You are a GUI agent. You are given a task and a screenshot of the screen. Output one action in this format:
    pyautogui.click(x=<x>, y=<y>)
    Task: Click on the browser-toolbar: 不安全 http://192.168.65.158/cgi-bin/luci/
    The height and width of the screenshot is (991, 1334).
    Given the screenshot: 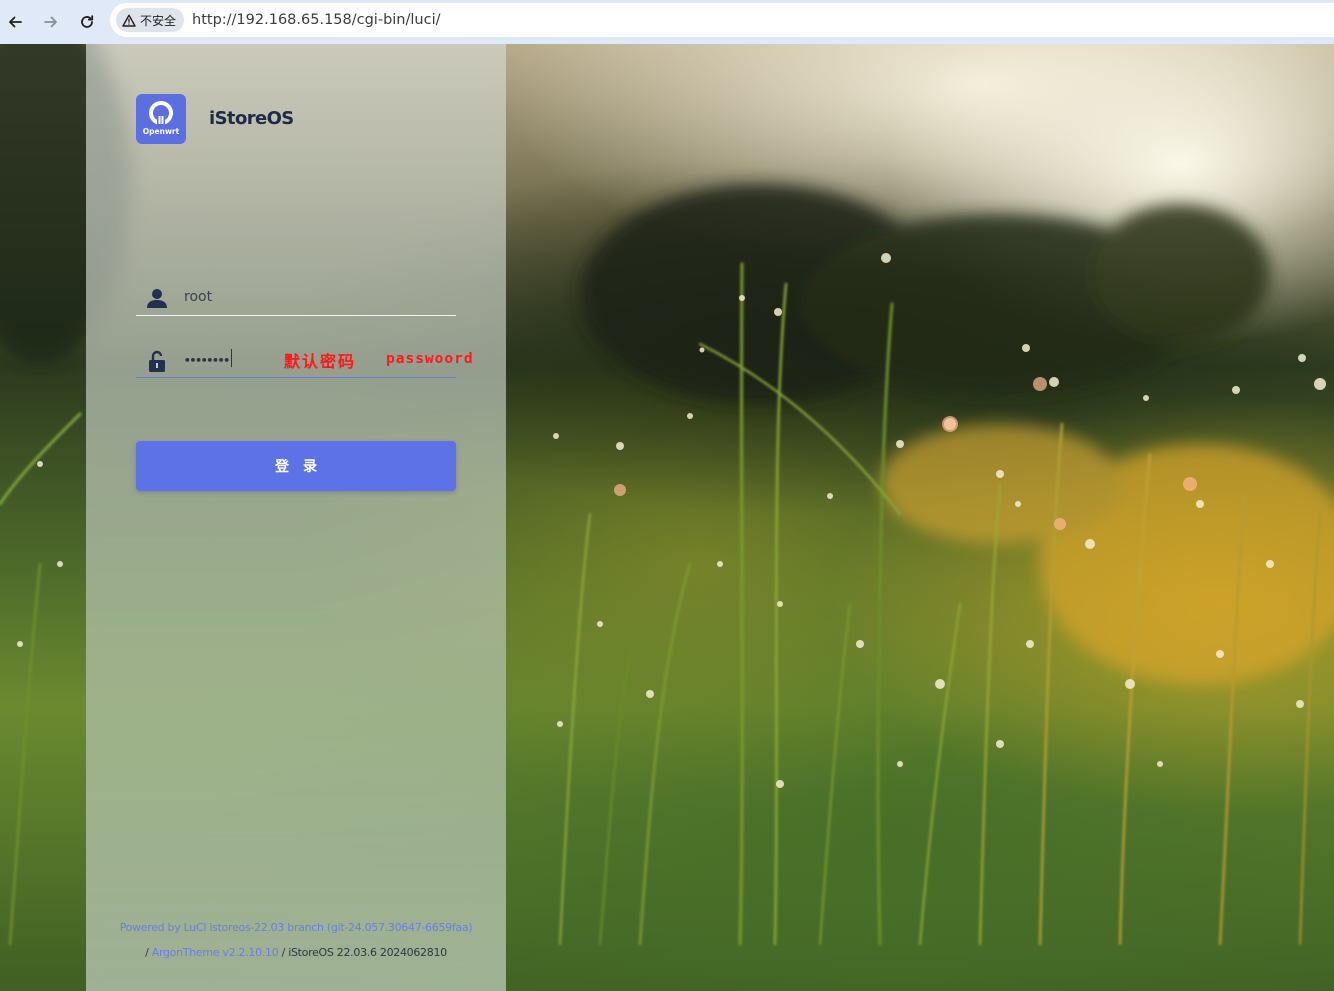 What is the action you would take?
    pyautogui.click(x=667, y=22)
    